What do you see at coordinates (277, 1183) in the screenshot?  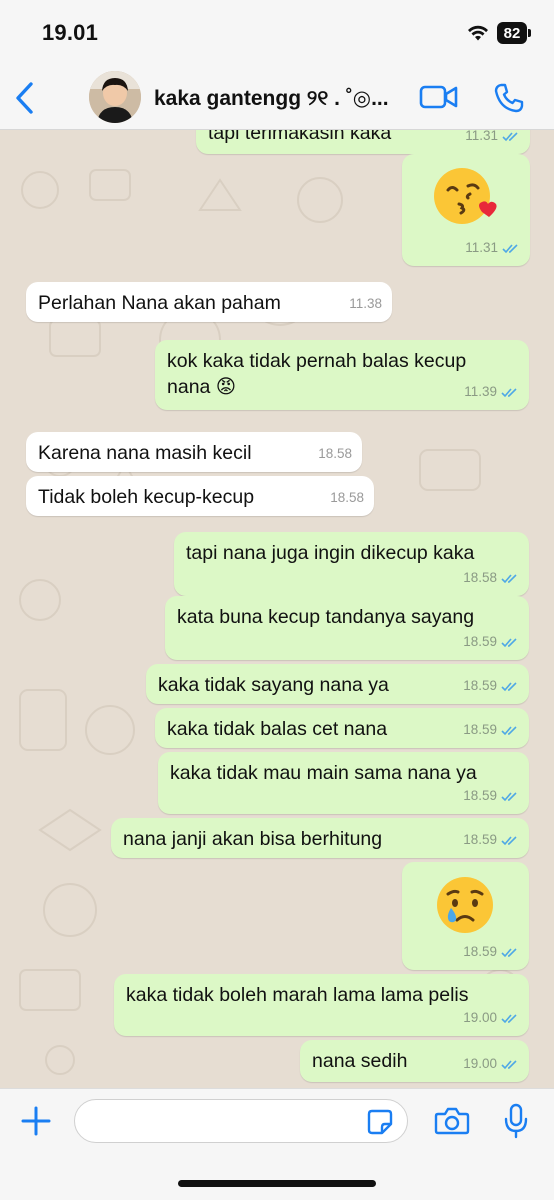 I see `home-indicator` at bounding box center [277, 1183].